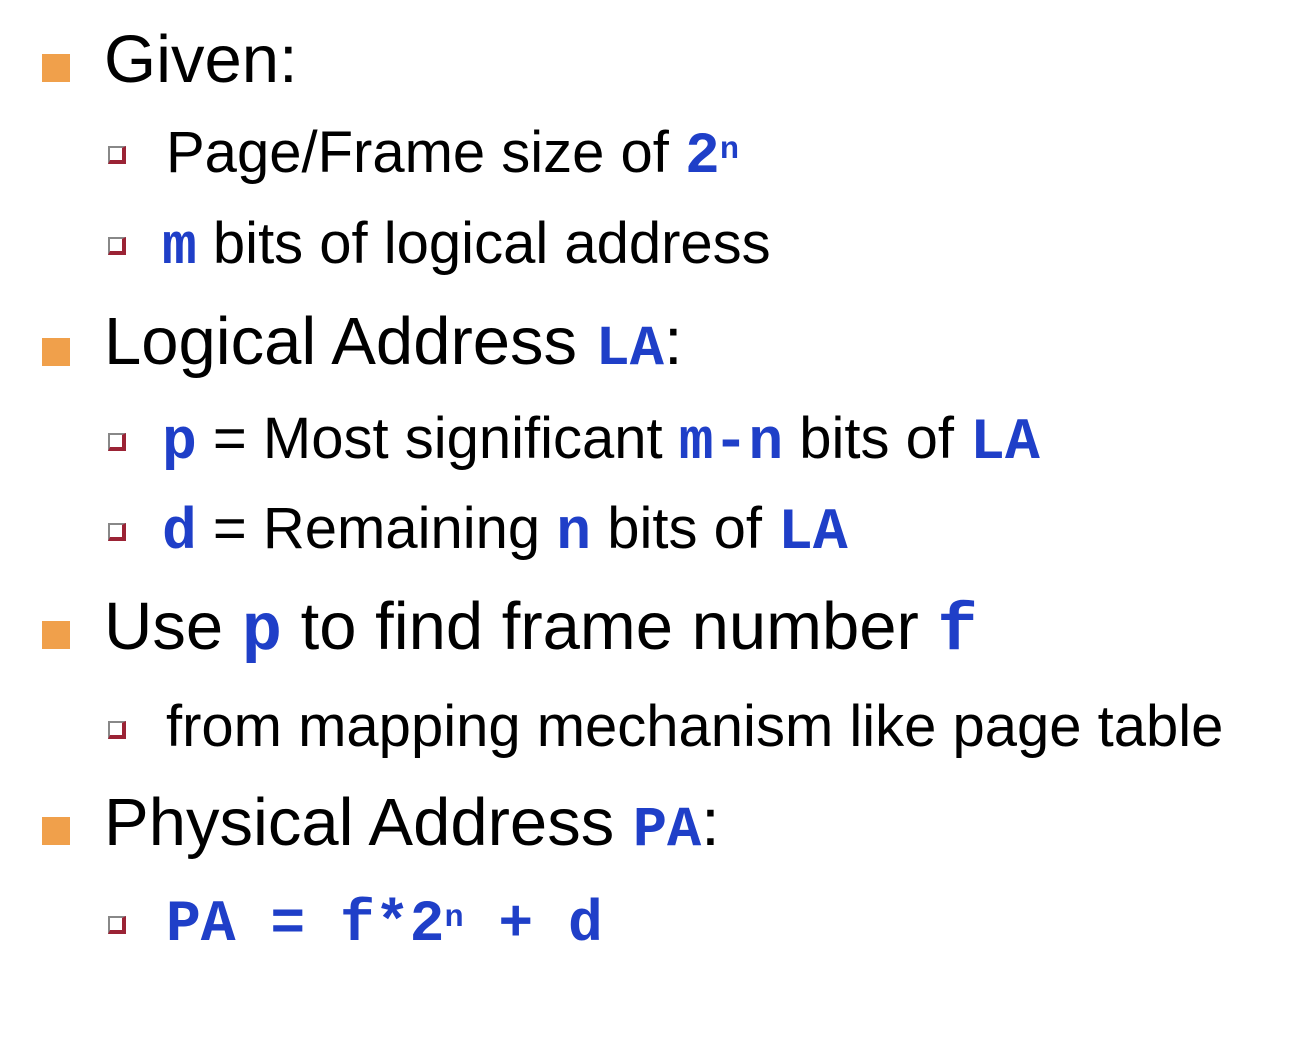  I want to click on given-heading: Given:, so click(201, 59).